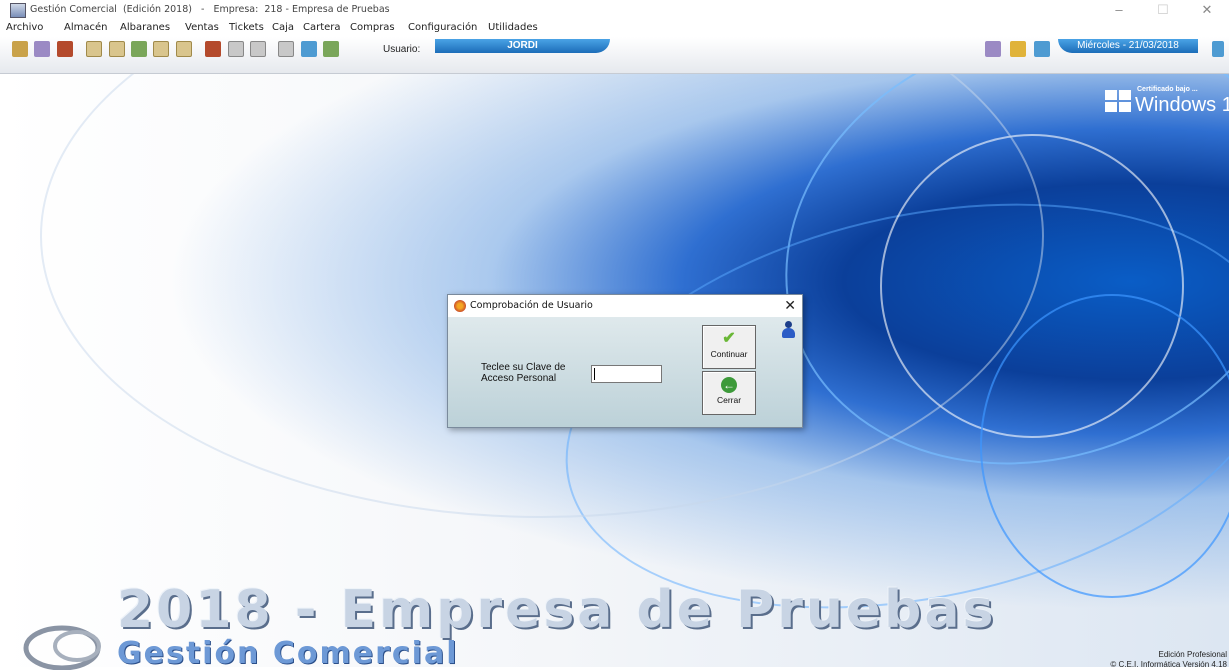  I want to click on graph-icon, so click(309, 49).